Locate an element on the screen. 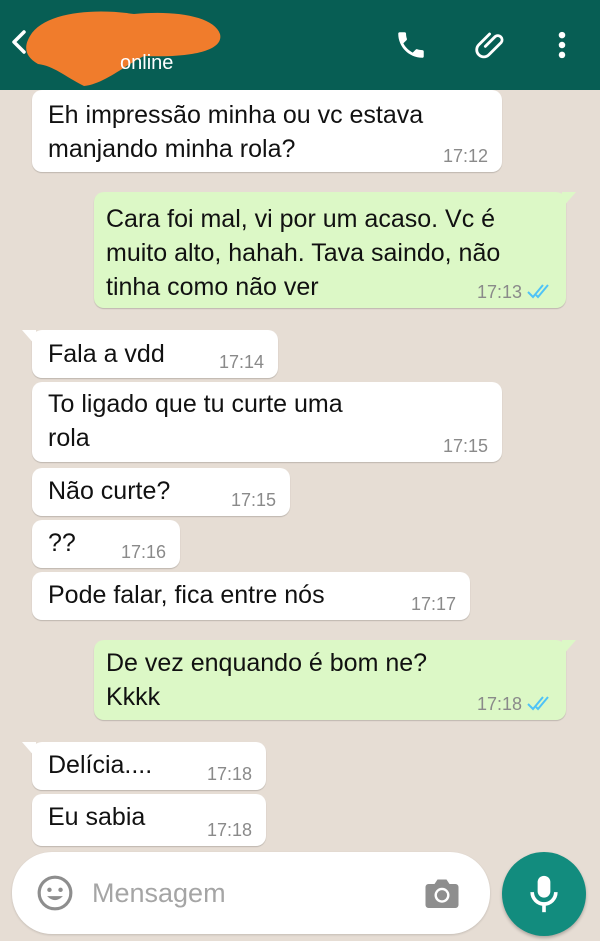 Image resolution: width=600 pixels, height=941 pixels. redacted-contact-name is located at coordinates (124, 47).